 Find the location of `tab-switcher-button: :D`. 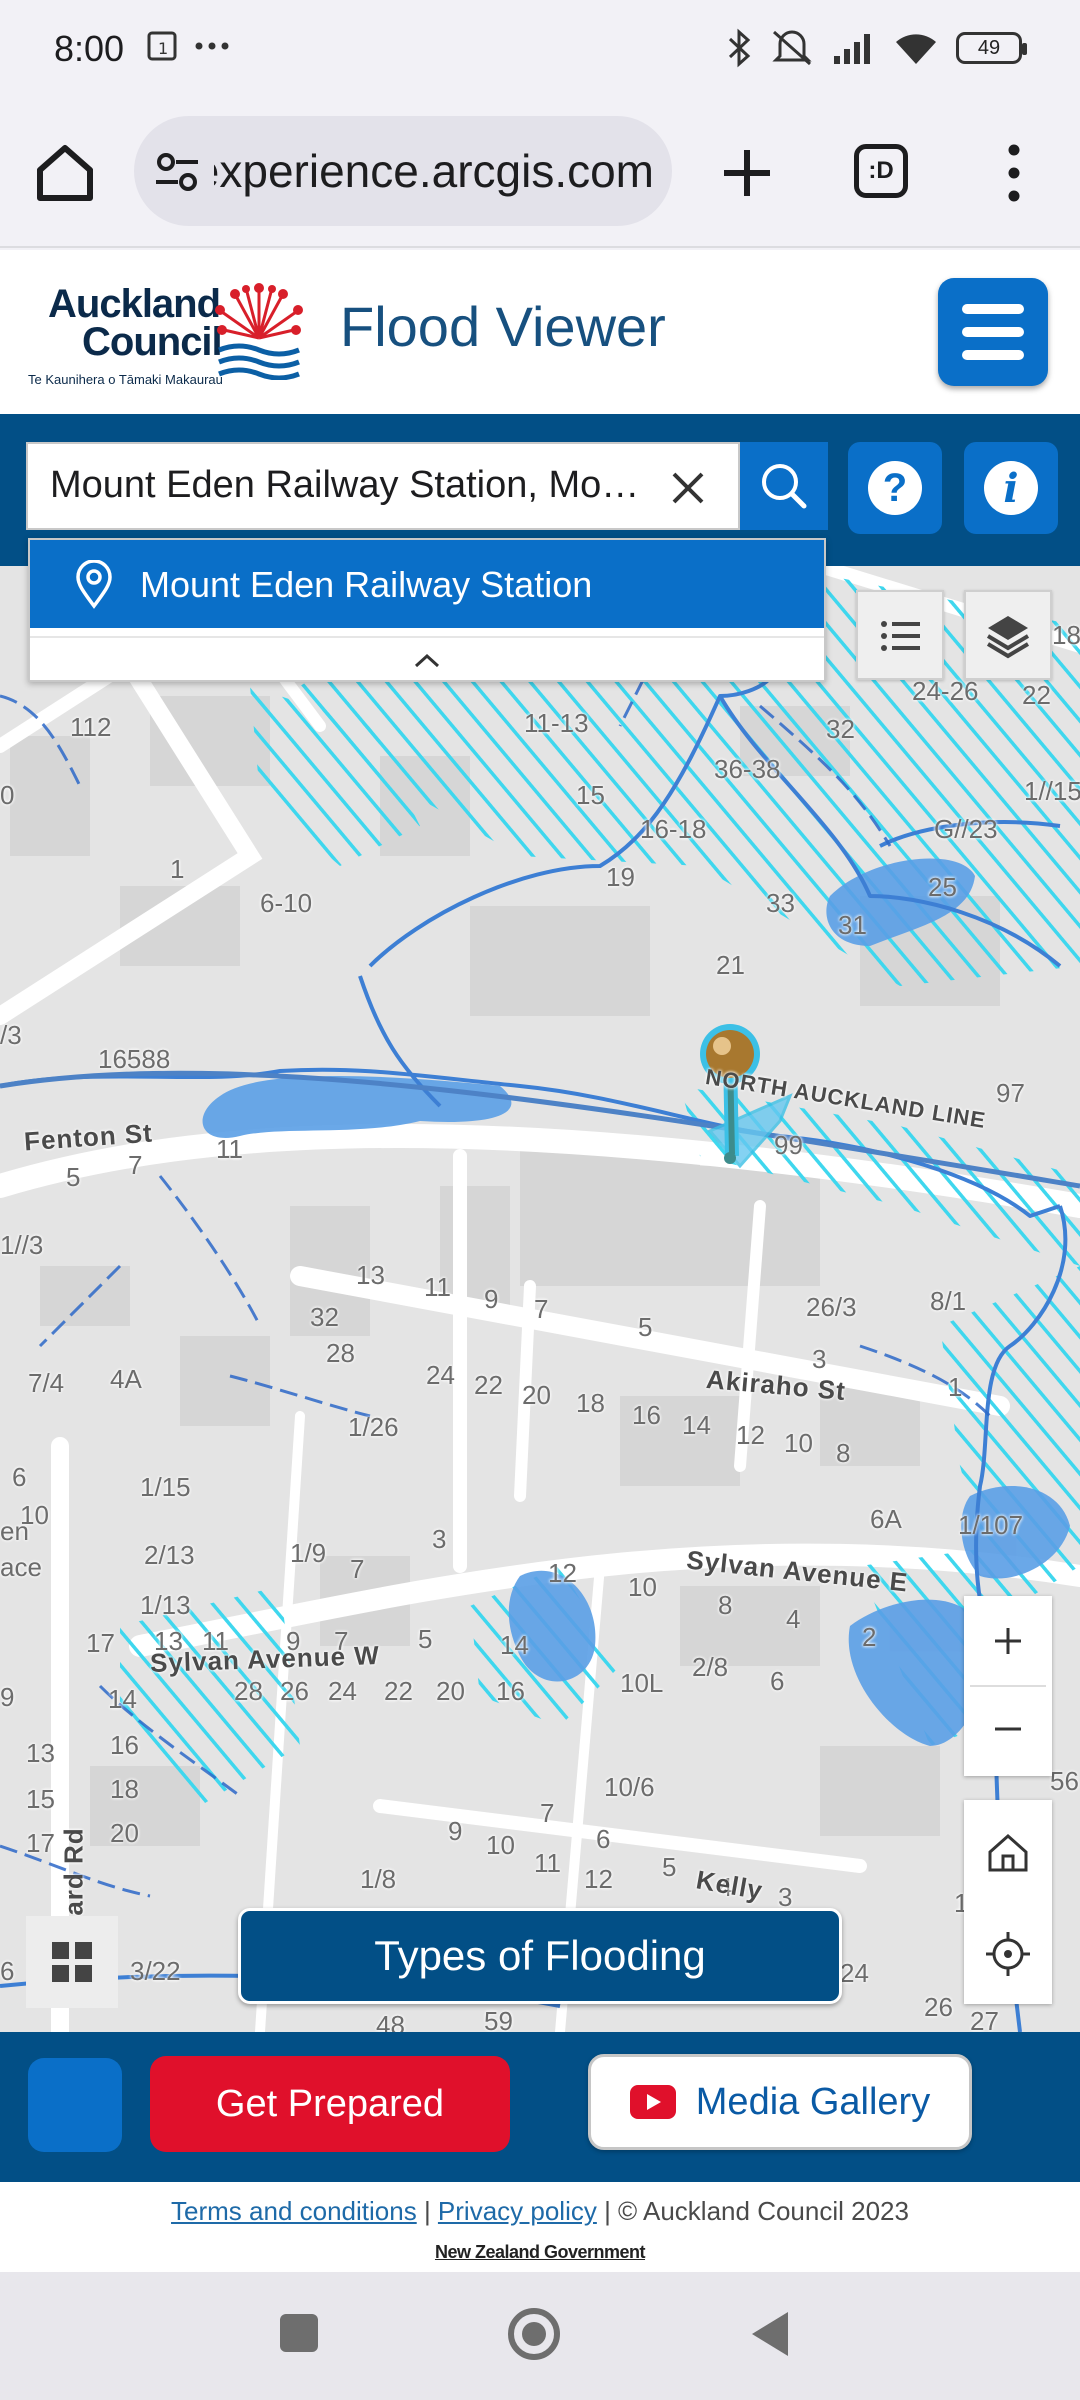

tab-switcher-button: :D is located at coordinates (881, 171).